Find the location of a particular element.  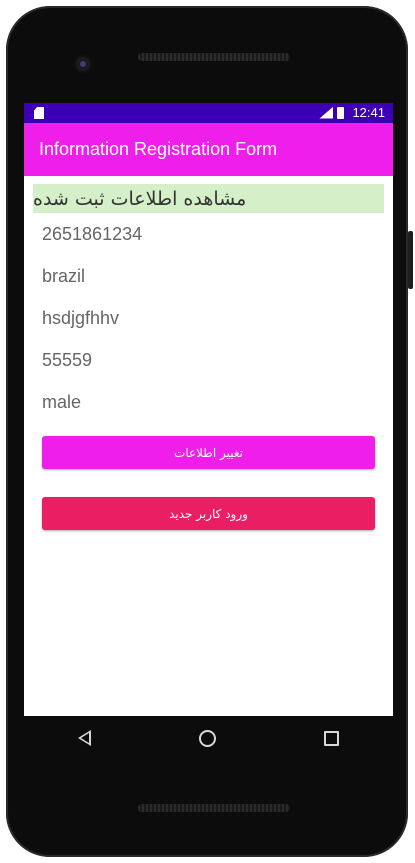

field-country: brazil is located at coordinates (64, 276).